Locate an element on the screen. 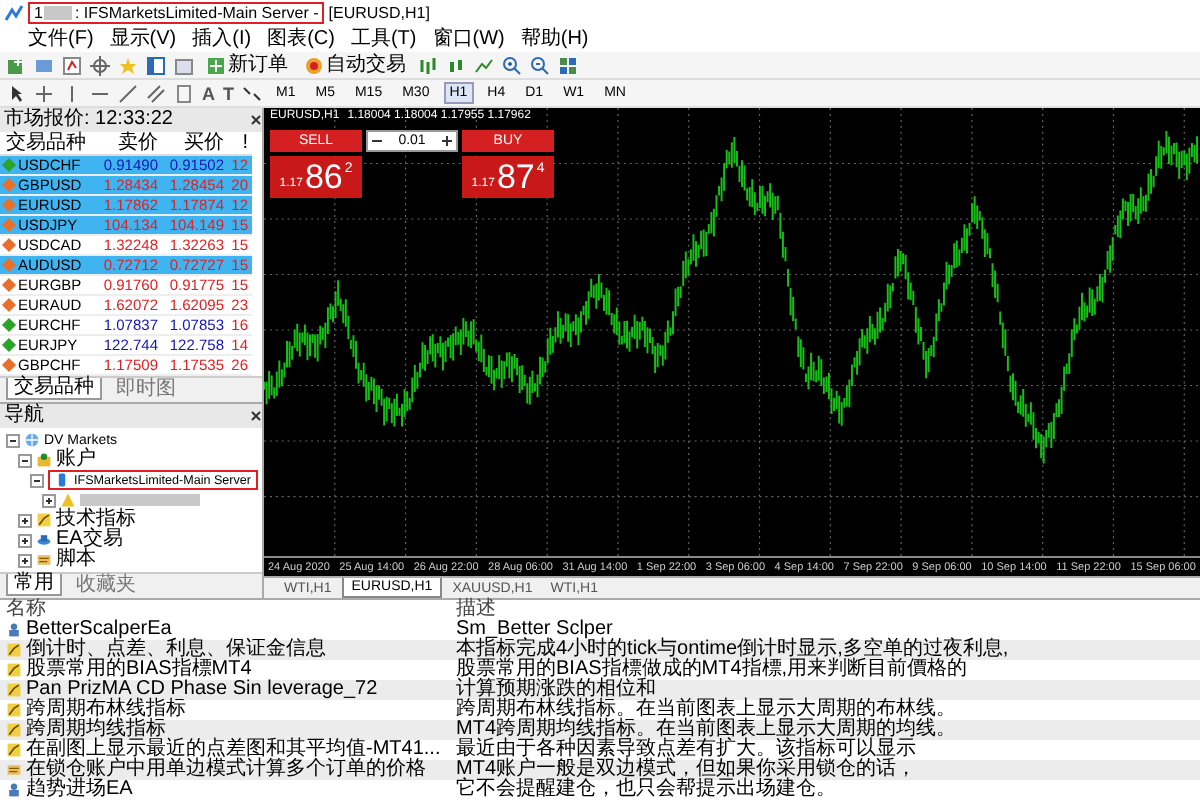 The width and height of the screenshot is (1200, 800). tree-label: 脚本 is located at coordinates (76, 560).